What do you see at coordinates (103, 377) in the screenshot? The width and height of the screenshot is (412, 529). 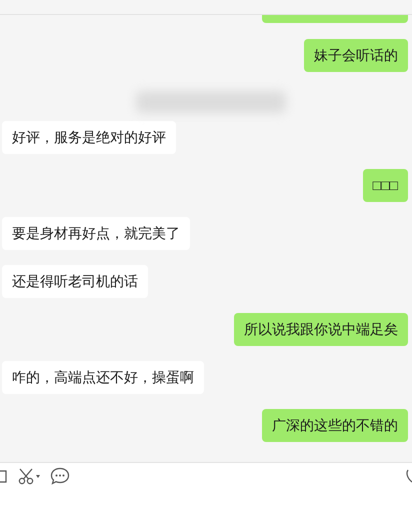 I see `message-bubble: 咋的，高端点还不好，操蛋啊` at bounding box center [103, 377].